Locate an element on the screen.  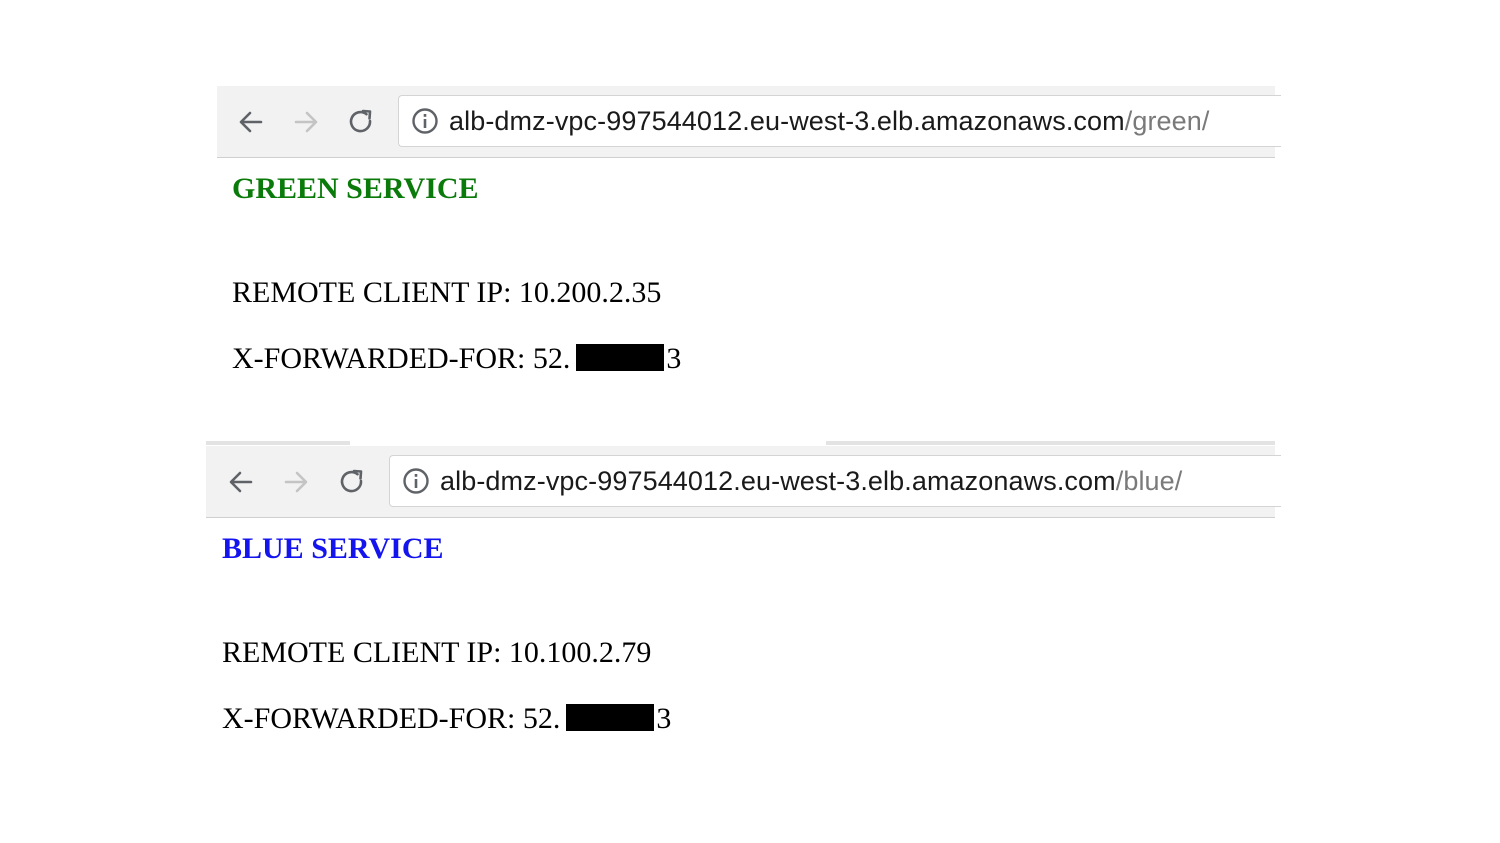
remote-client-ip: REMOTE CLIENT IP: 10.200.2.35 is located at coordinates (447, 292).